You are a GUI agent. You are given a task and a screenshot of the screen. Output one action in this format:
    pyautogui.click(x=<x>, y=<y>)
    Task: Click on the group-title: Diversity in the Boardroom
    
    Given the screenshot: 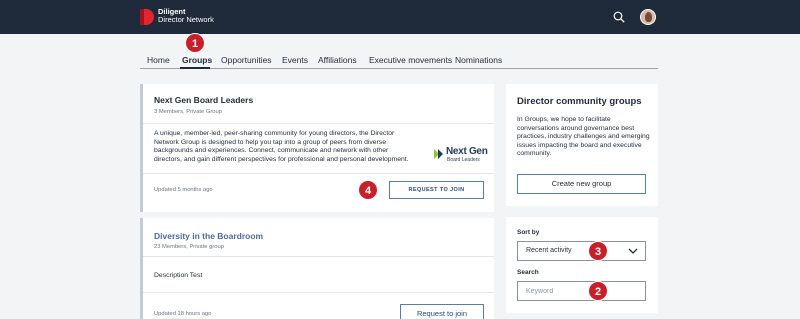 What is the action you would take?
    pyautogui.click(x=208, y=236)
    